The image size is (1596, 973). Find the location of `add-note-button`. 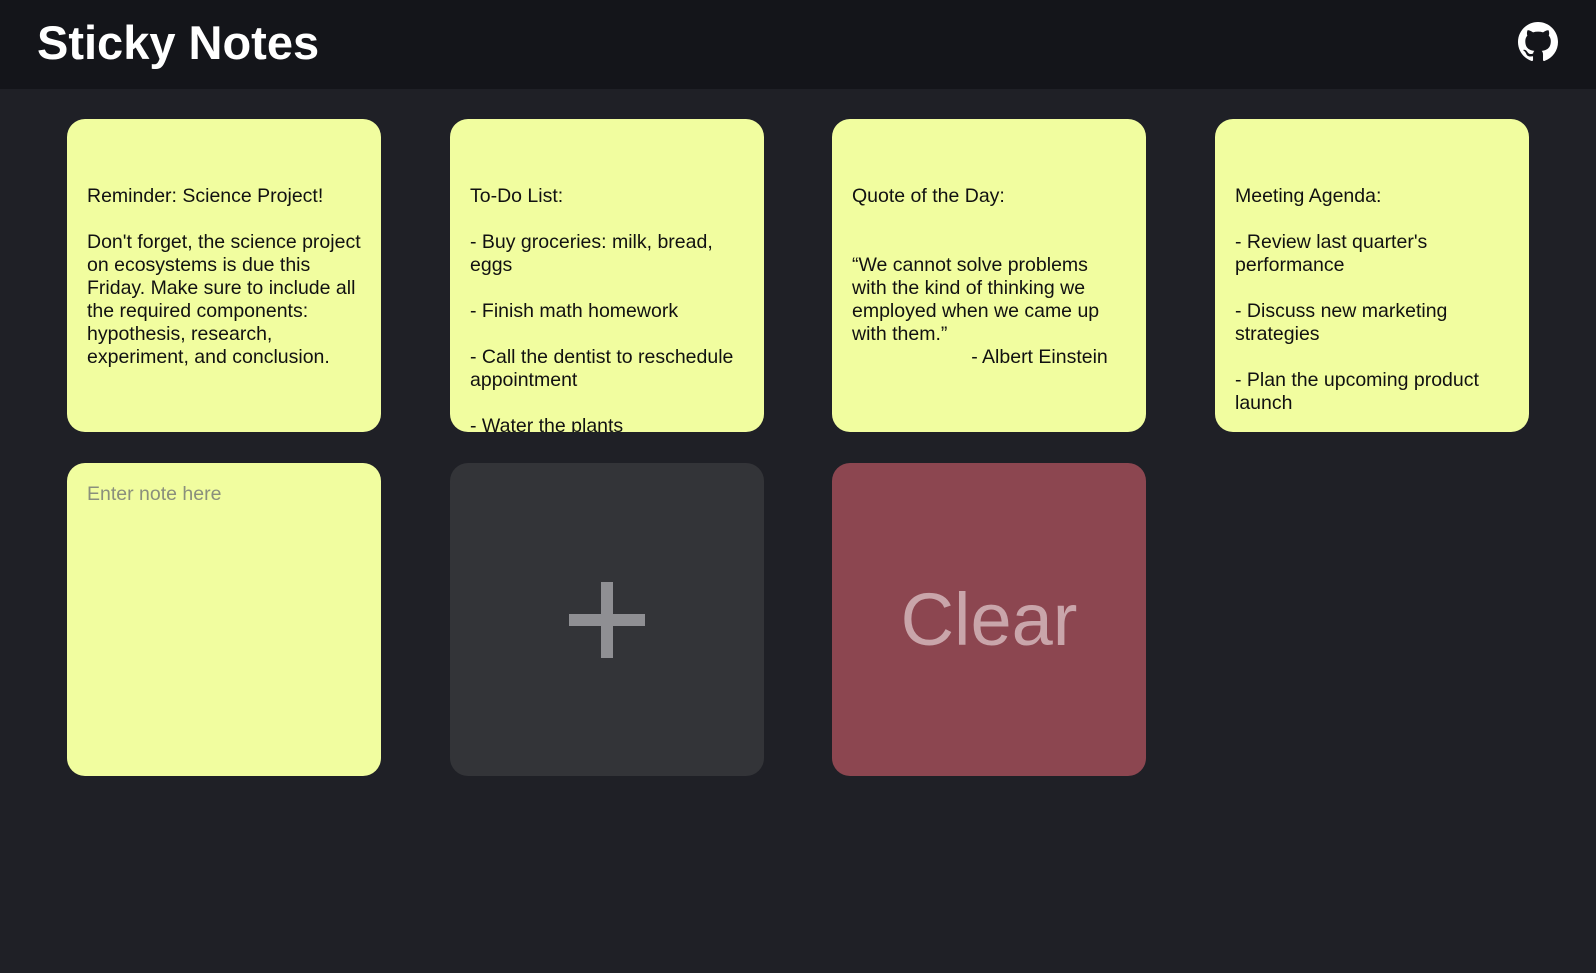

add-note-button is located at coordinates (607, 619).